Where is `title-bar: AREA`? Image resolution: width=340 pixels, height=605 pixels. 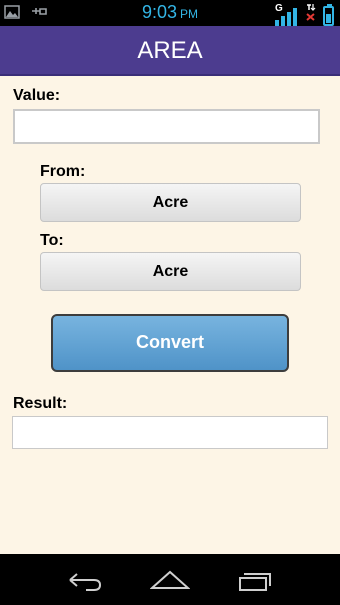 title-bar: AREA is located at coordinates (170, 51).